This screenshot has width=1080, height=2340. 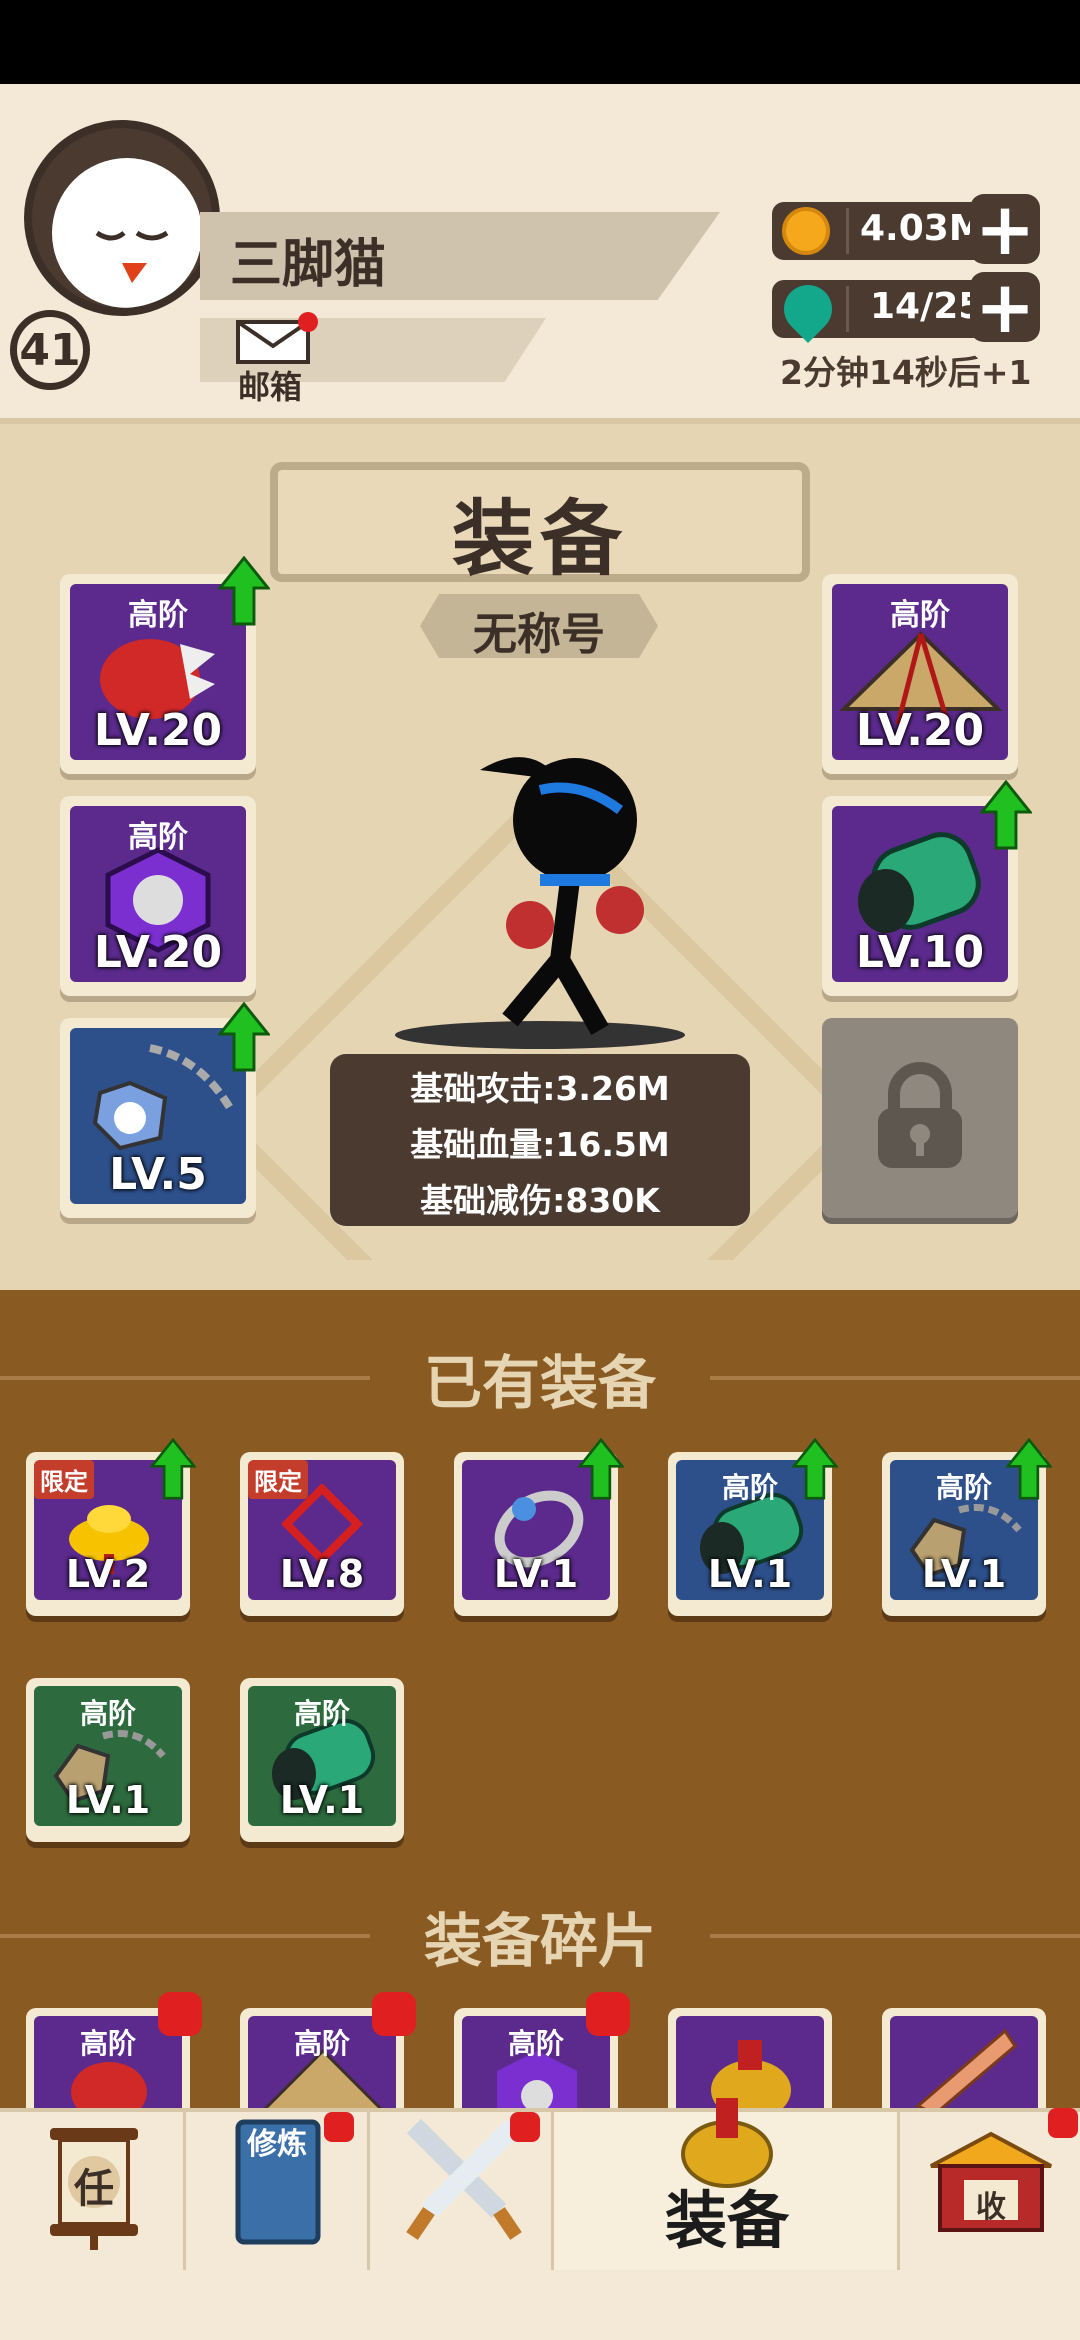 I want to click on stamina-timer: 2分钟14秒后+1, so click(x=906, y=372).